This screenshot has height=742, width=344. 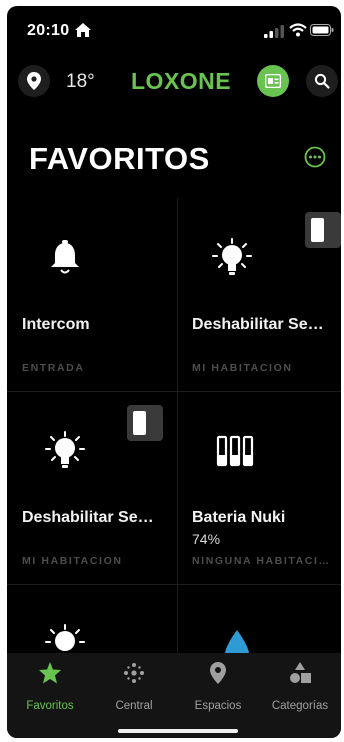 What do you see at coordinates (80, 81) in the screenshot?
I see `temperature-label: 18°` at bounding box center [80, 81].